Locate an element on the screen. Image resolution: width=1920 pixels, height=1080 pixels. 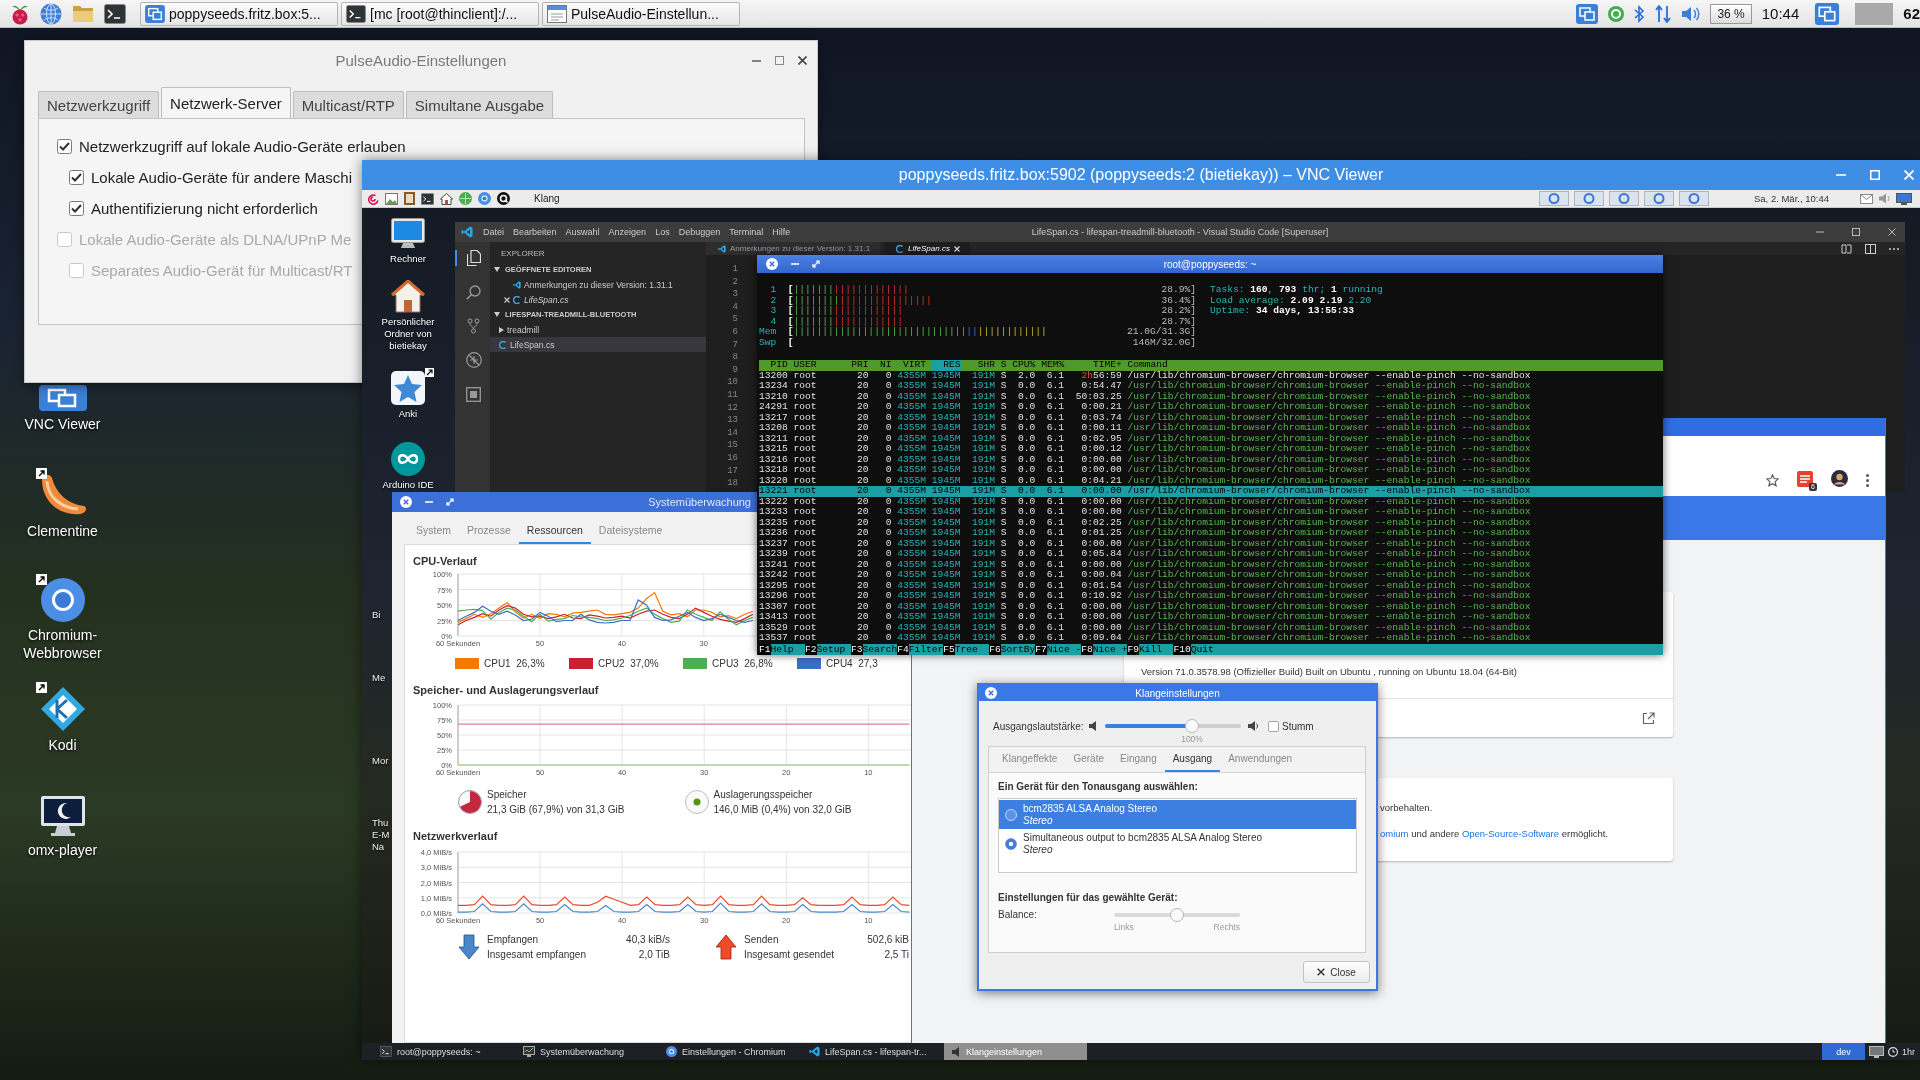
launcher-label: Klang is located at coordinates (547, 198).